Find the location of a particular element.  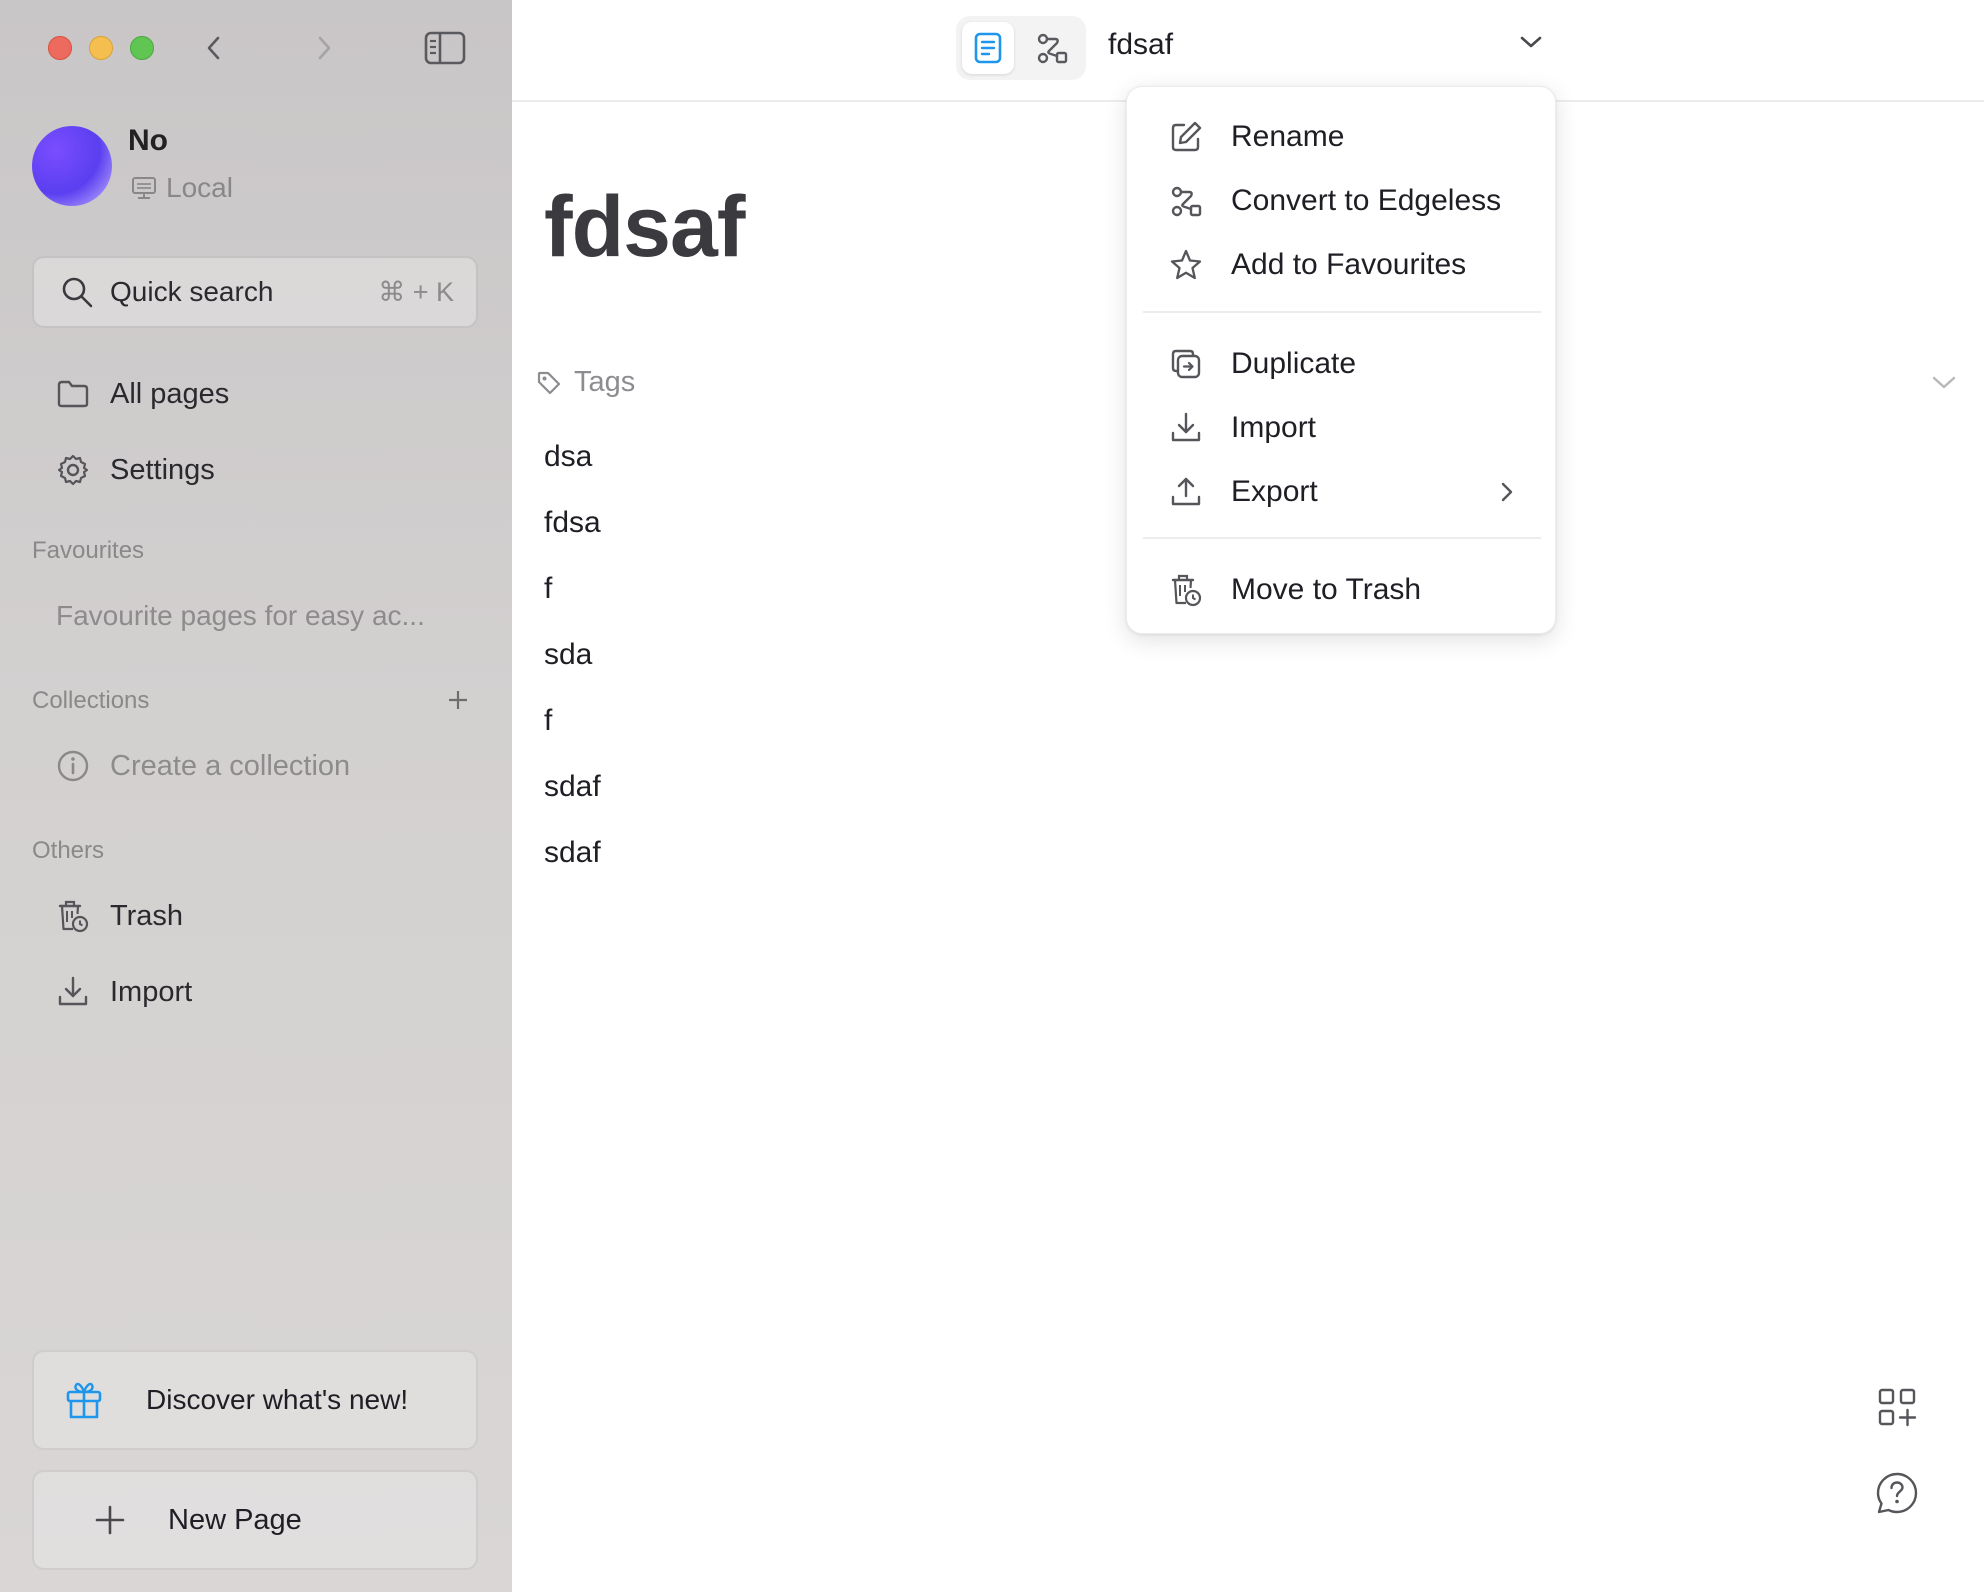

create-collection-button: Create a collection is located at coordinates (203, 766).